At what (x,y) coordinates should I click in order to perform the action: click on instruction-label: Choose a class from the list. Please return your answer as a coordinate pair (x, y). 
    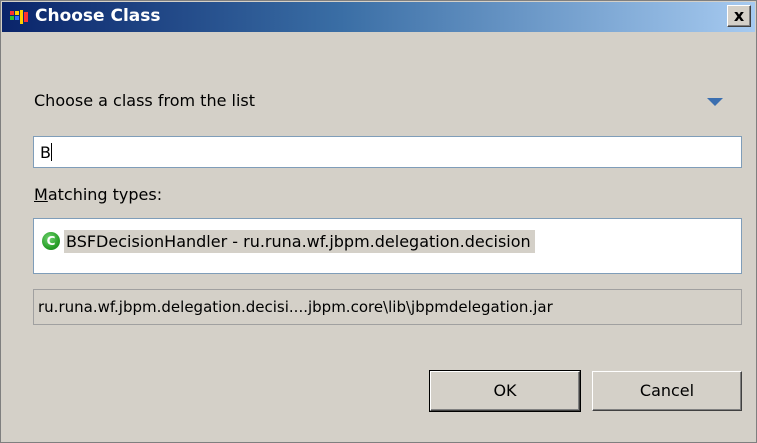
    Looking at the image, I should click on (145, 100).